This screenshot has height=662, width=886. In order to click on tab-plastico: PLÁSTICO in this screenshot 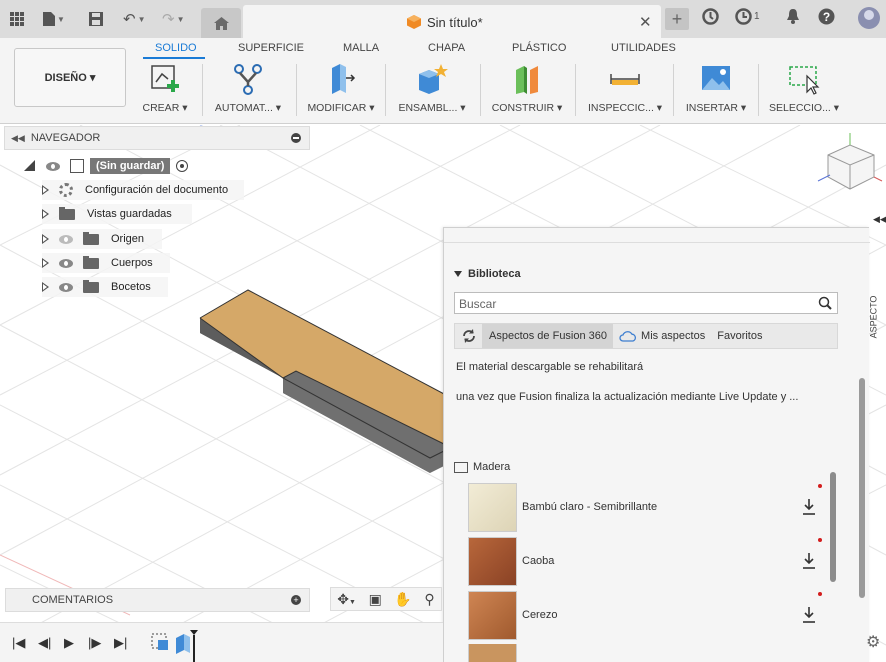, I will do `click(539, 48)`.